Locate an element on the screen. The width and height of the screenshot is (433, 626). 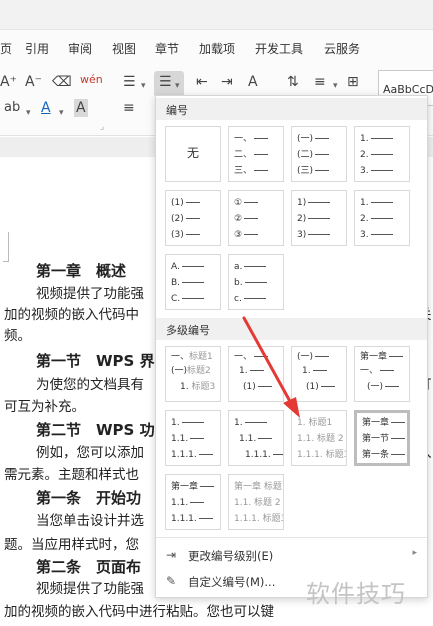
section-header-numbering: 编号 is located at coordinates (291, 109).